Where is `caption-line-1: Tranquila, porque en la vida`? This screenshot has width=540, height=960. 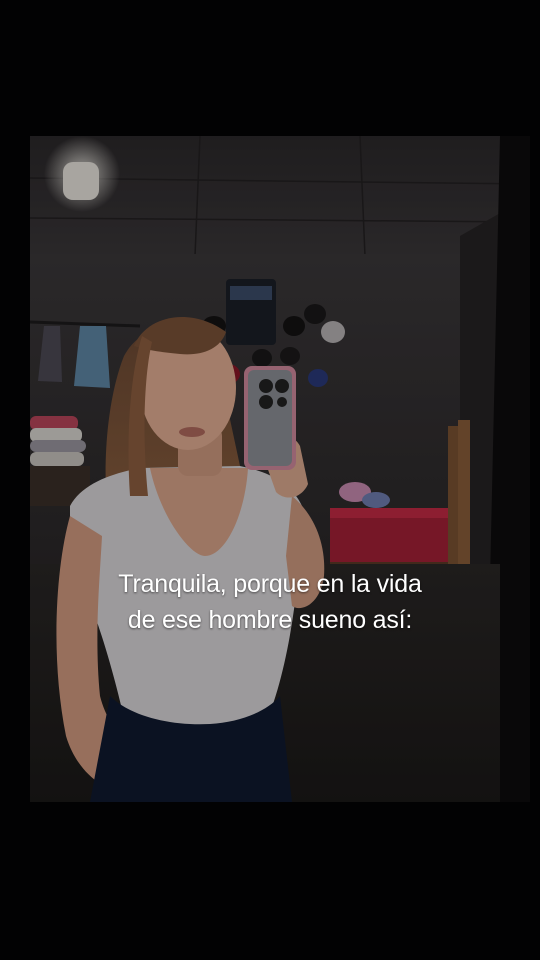 caption-line-1: Tranquila, porque en la vida is located at coordinates (270, 584).